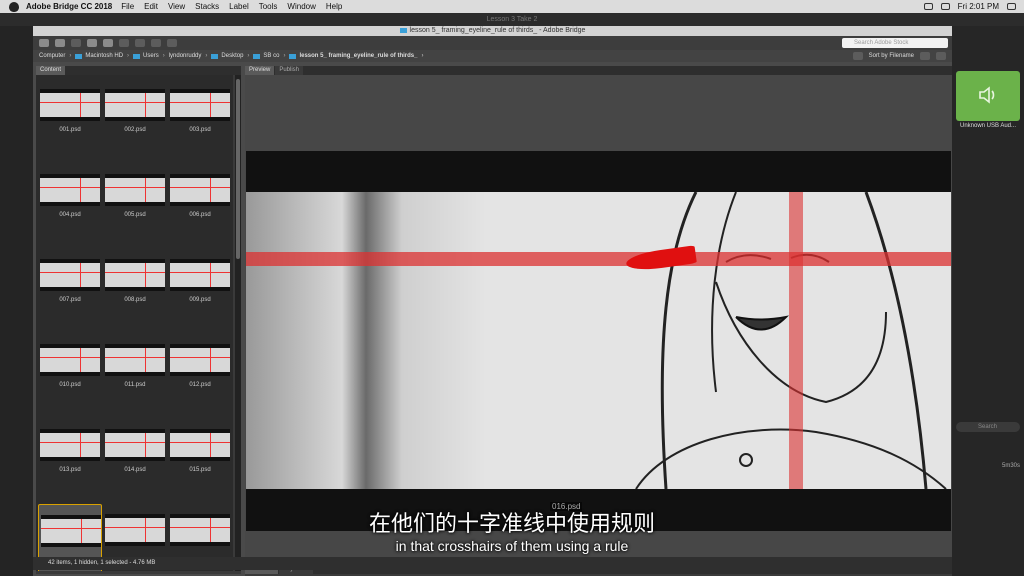 The height and width of the screenshot is (576, 1024). Describe the element at coordinates (857, 56) in the screenshot. I see `star-filter-icon` at that location.